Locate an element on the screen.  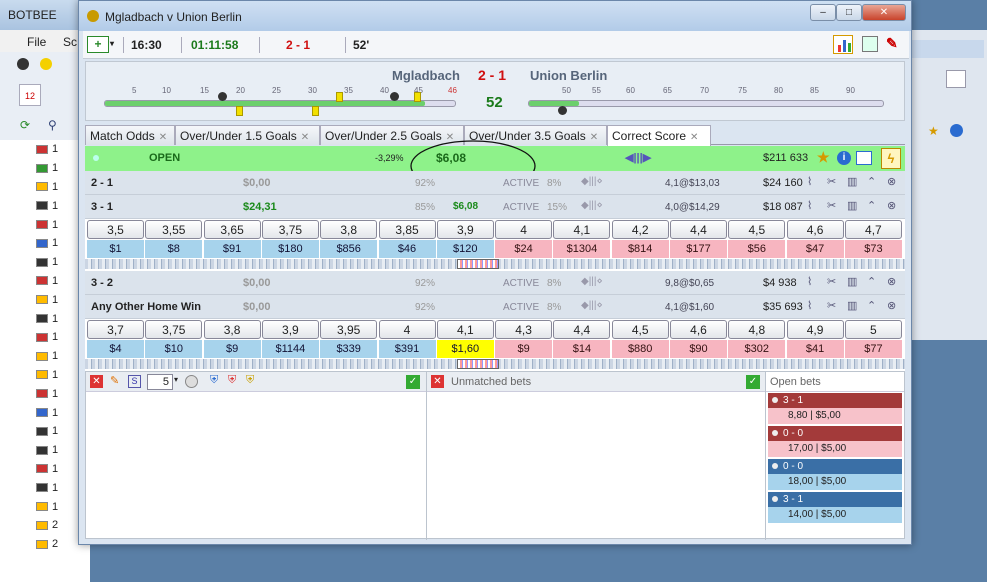
price-button: 3,7 is located at coordinates (115, 329).